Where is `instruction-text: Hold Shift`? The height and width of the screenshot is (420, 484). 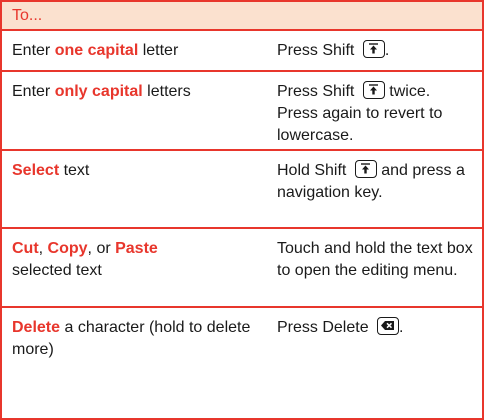
instruction-text: Hold Shift is located at coordinates (314, 170).